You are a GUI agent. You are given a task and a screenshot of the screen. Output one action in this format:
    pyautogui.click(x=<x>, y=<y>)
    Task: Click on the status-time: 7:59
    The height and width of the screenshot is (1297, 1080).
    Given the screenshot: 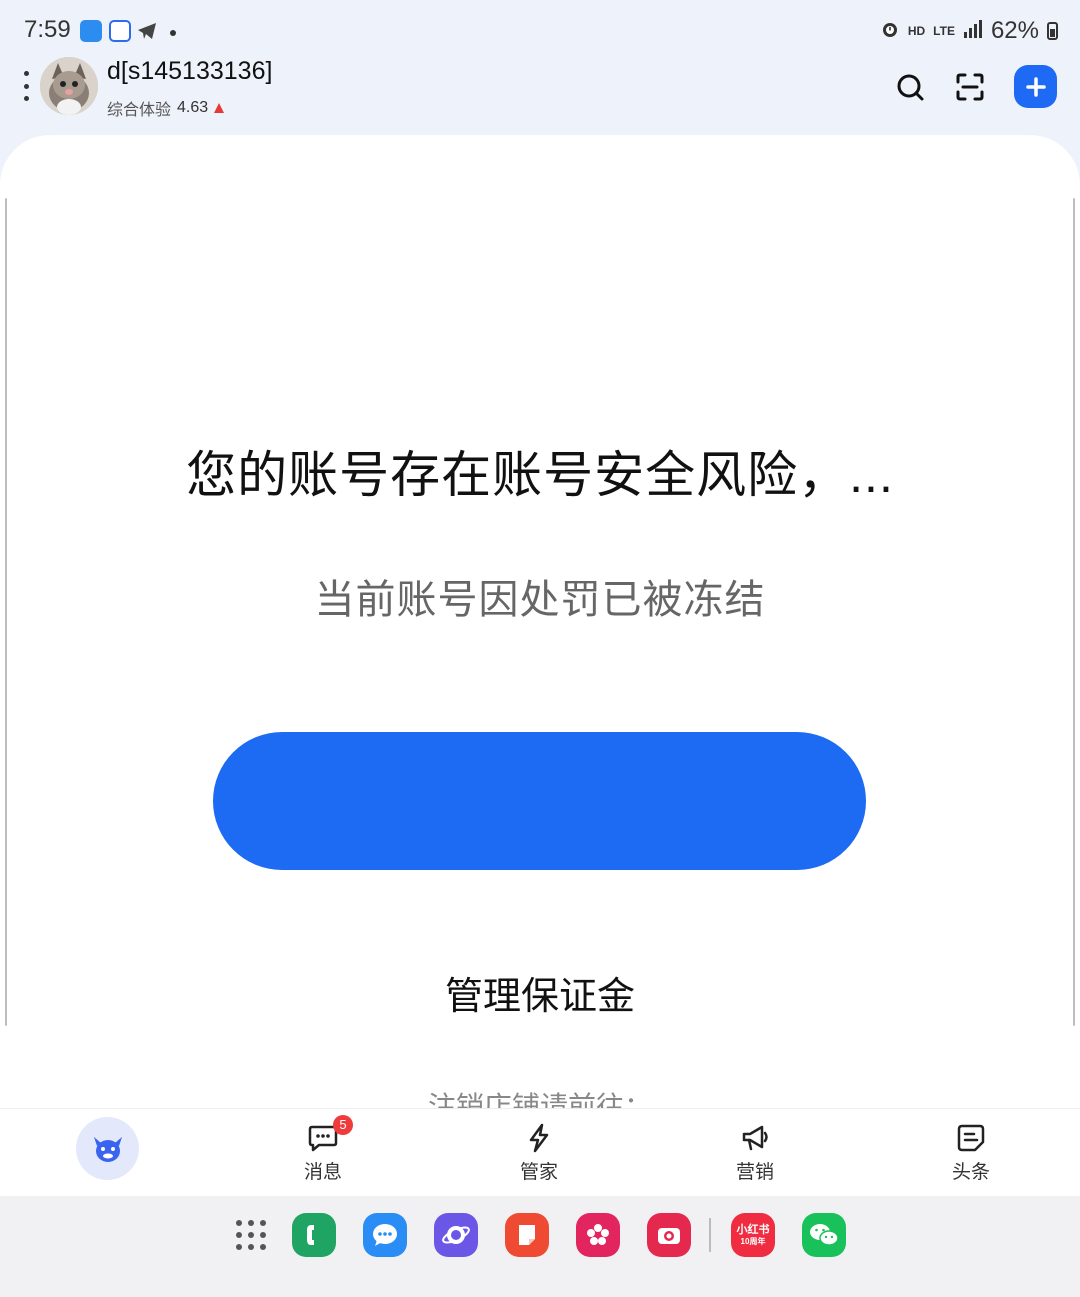 What is the action you would take?
    pyautogui.click(x=47, y=29)
    